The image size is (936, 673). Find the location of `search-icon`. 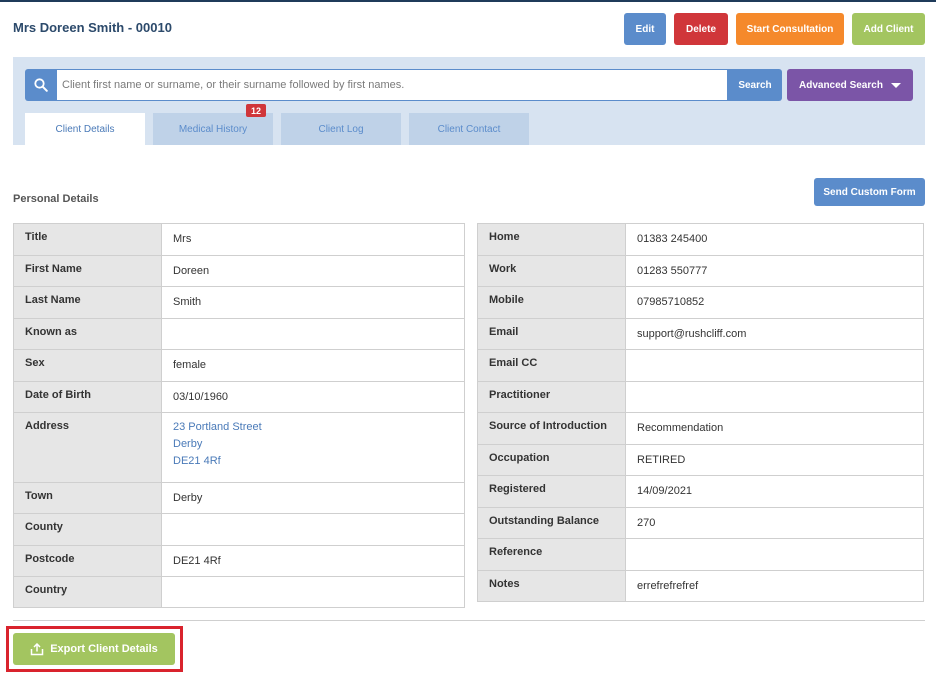

search-icon is located at coordinates (41, 85).